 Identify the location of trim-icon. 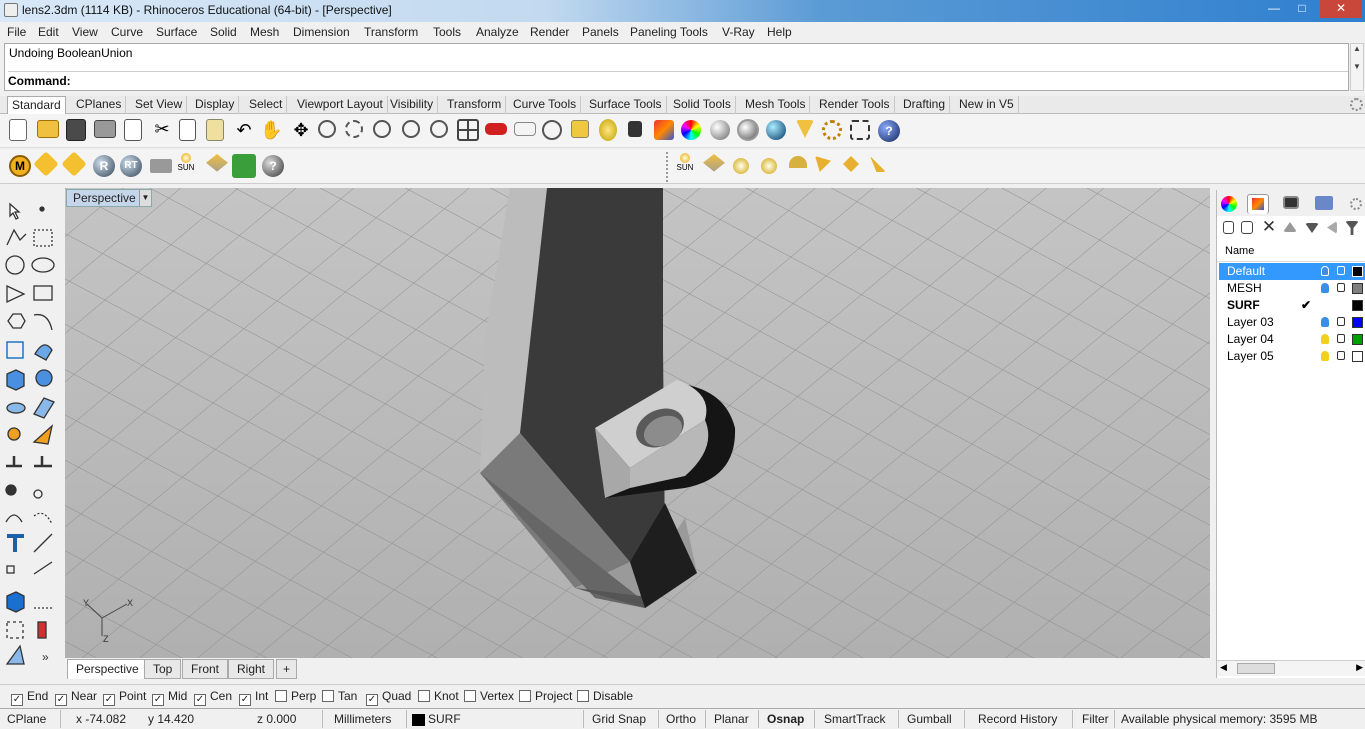
(14, 462).